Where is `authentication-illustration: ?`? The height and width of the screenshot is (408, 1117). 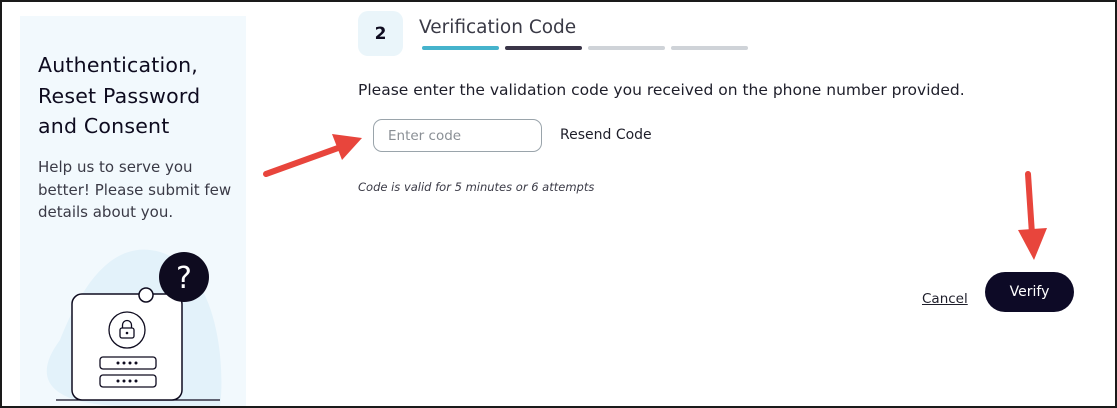 authentication-illustration: ? is located at coordinates (134, 327).